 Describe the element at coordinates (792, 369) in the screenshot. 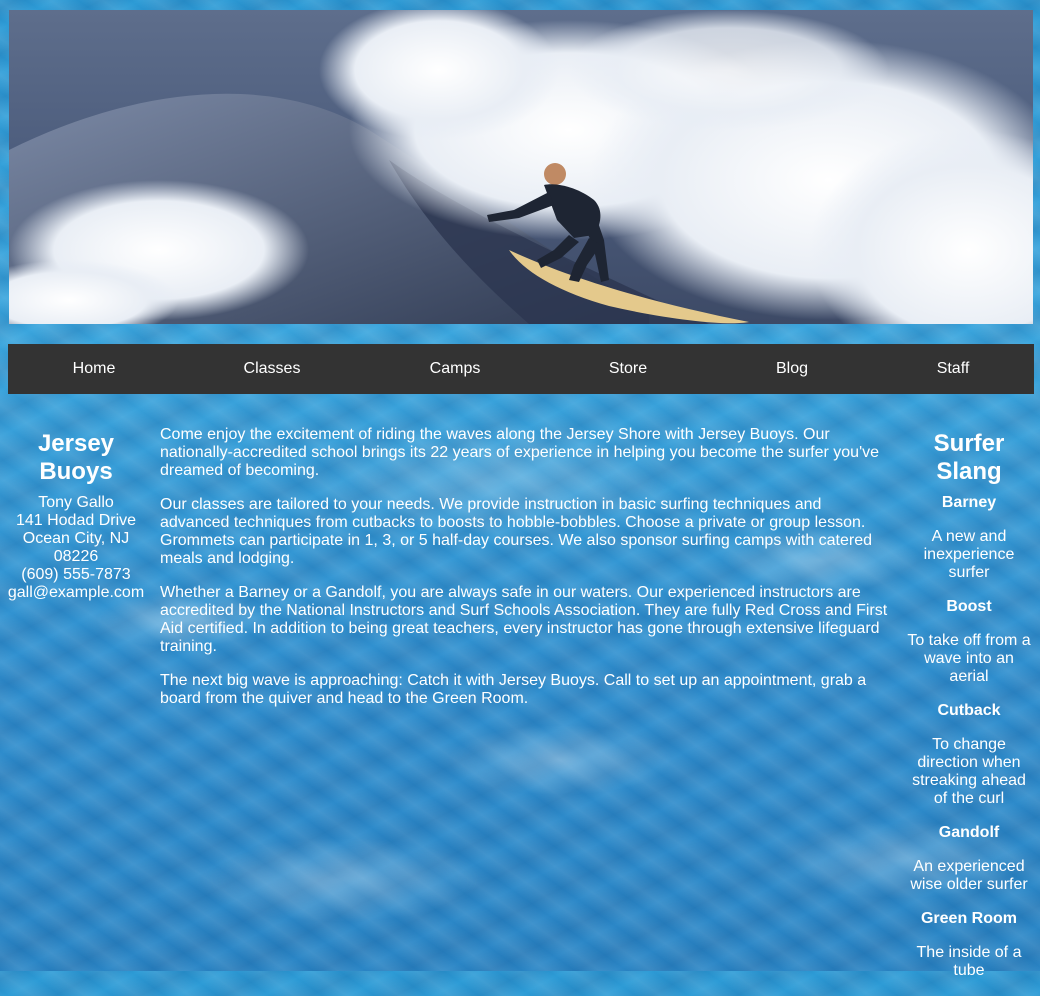

I see `nav-blog-link: Blog` at that location.